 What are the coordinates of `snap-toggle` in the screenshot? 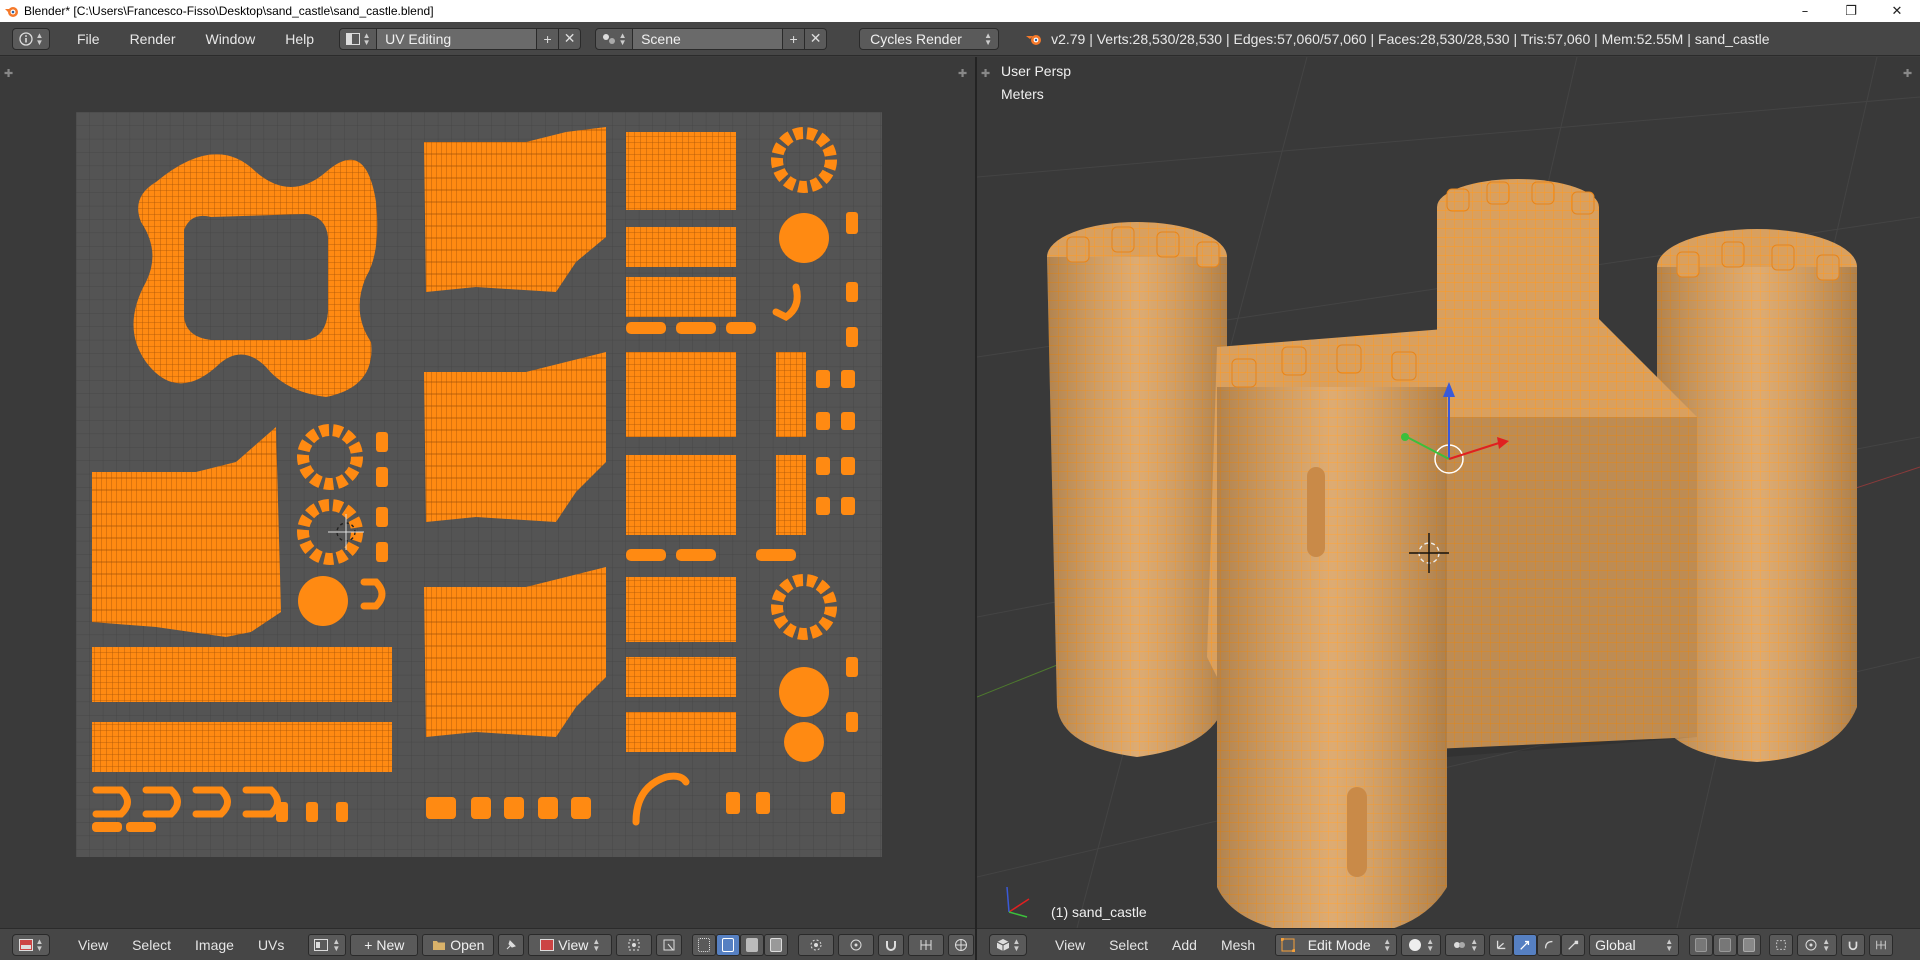 It's located at (891, 944).